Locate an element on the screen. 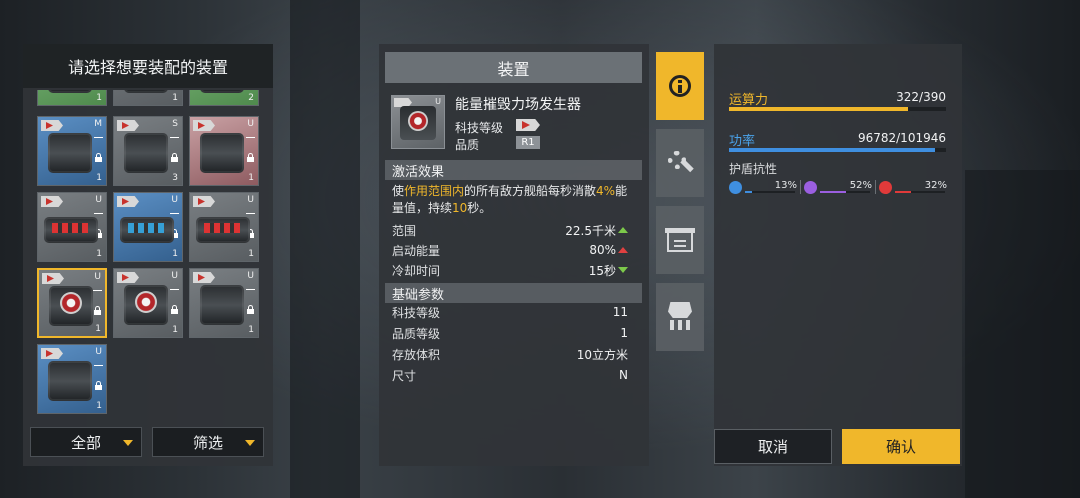 Image resolution: width=1080 pixels, height=498 pixels. info-icon is located at coordinates (680, 86).